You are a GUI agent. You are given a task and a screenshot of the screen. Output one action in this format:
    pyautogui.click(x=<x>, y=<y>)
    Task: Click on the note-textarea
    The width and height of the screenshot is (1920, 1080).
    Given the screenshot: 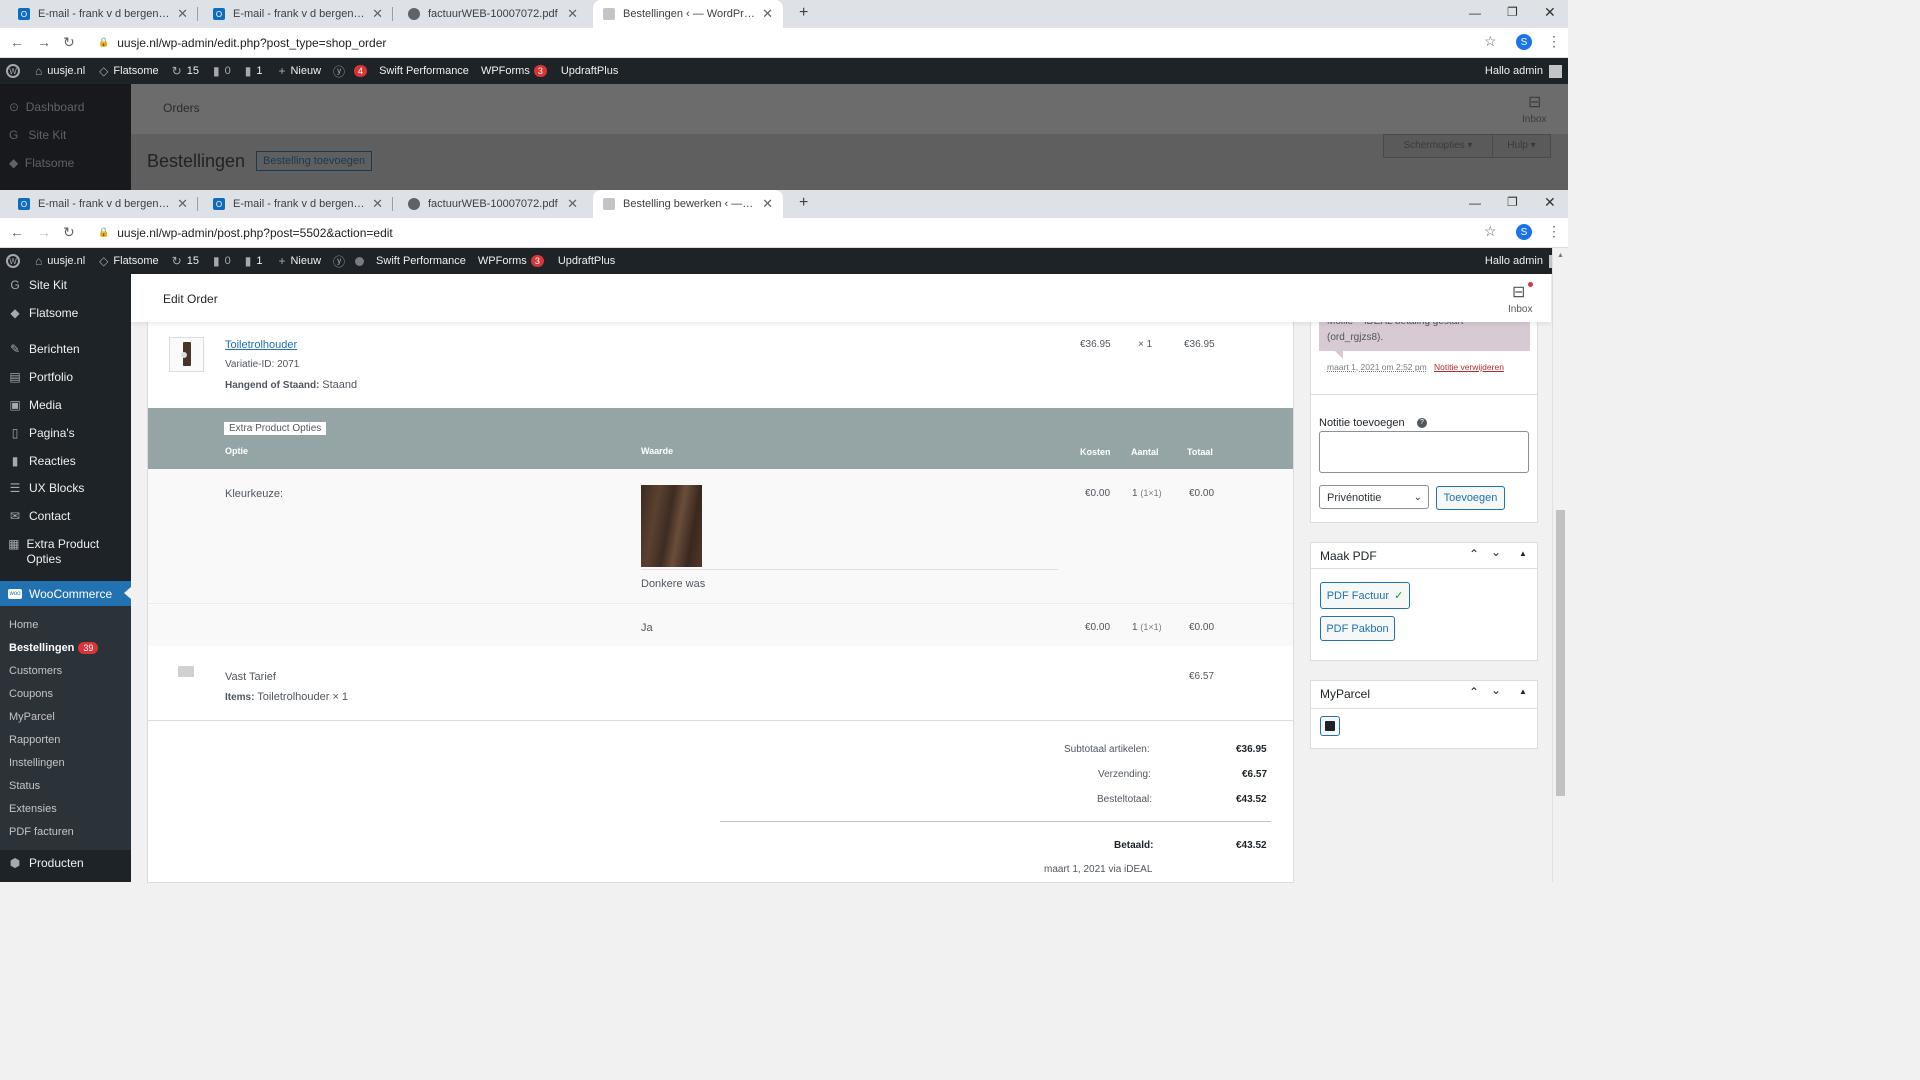 What is the action you would take?
    pyautogui.click(x=1424, y=452)
    